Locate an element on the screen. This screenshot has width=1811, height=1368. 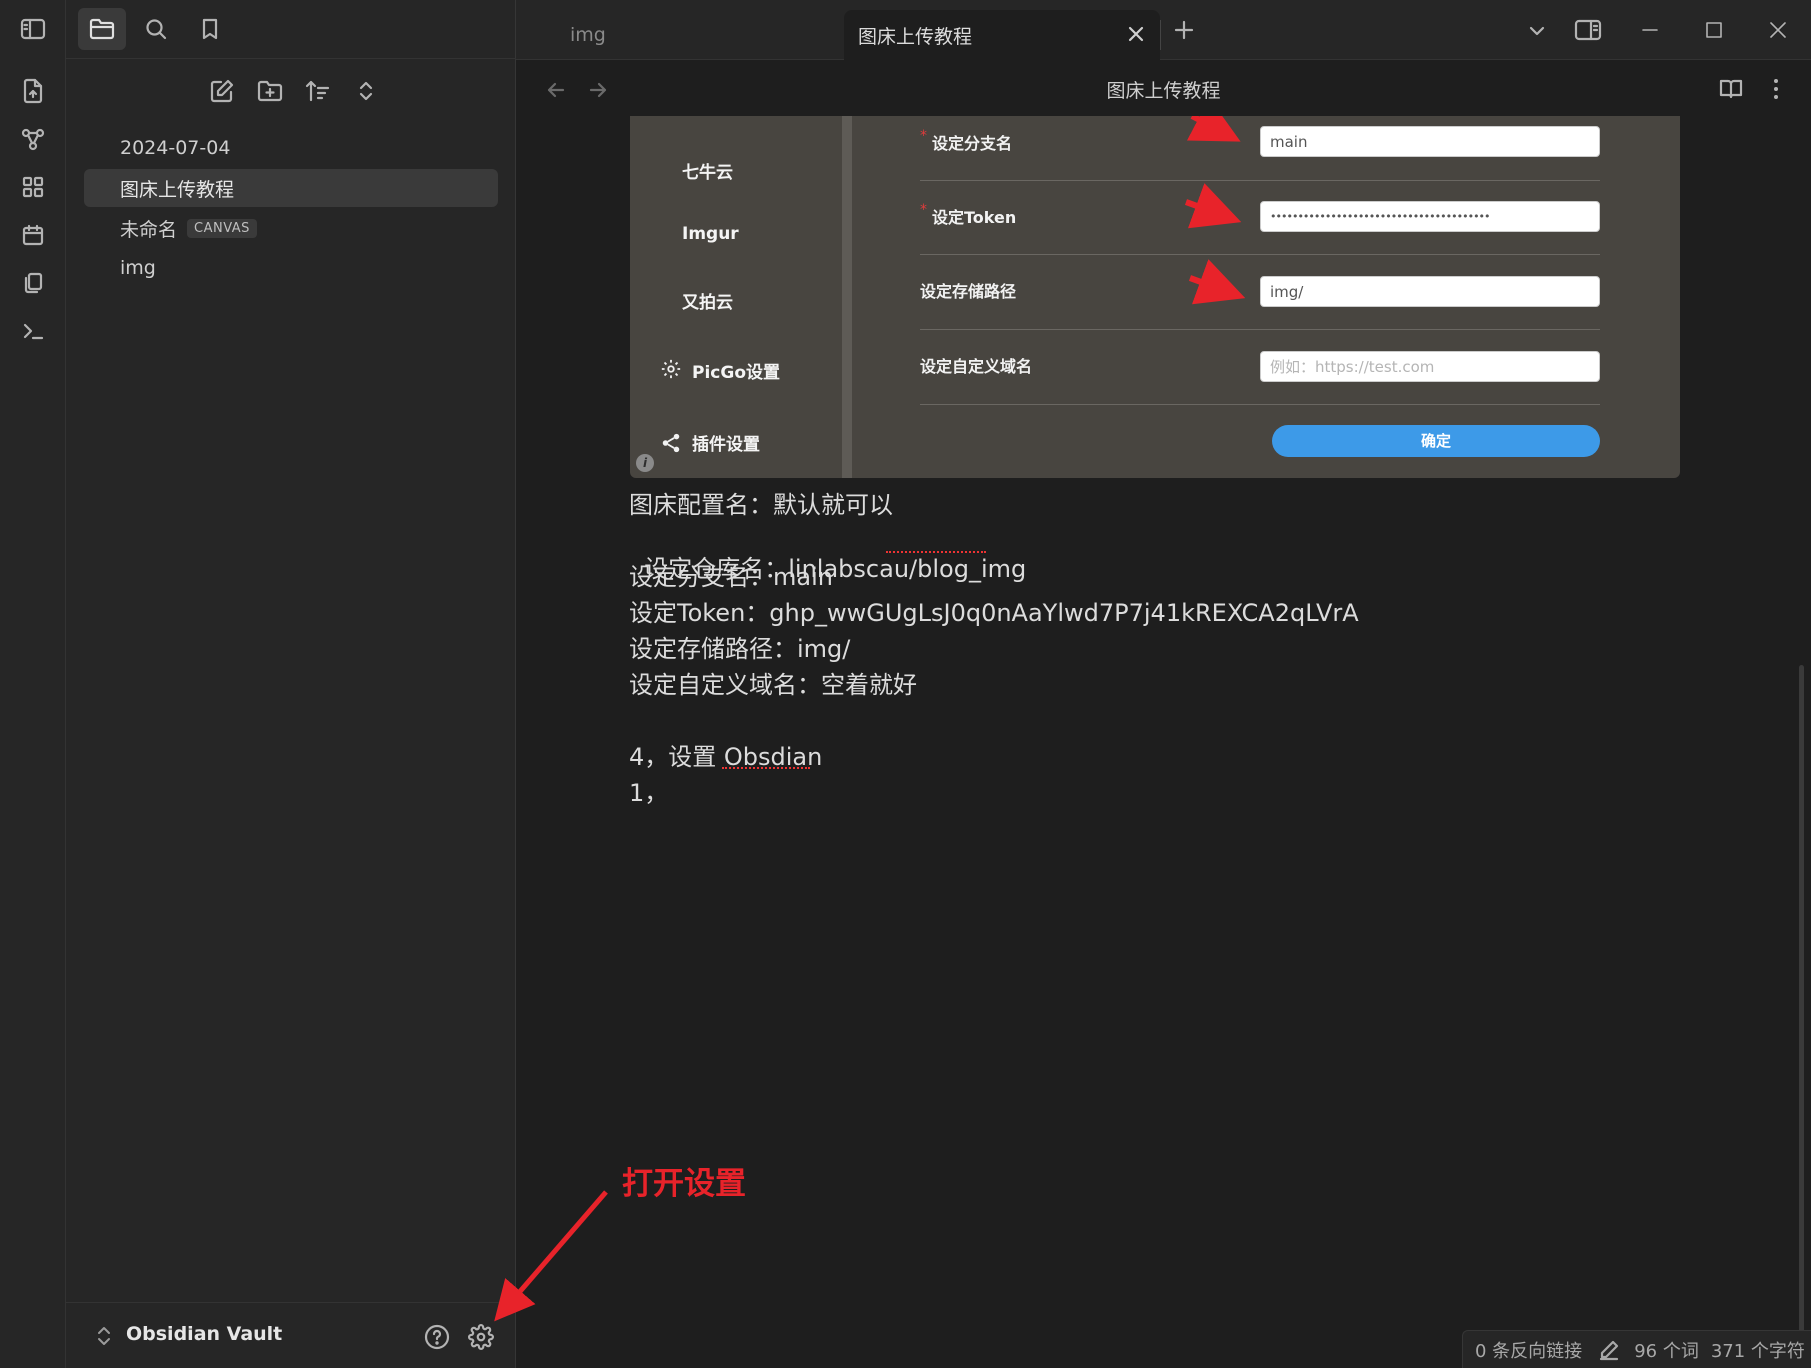
close-tab-icon is located at coordinates (1136, 34).